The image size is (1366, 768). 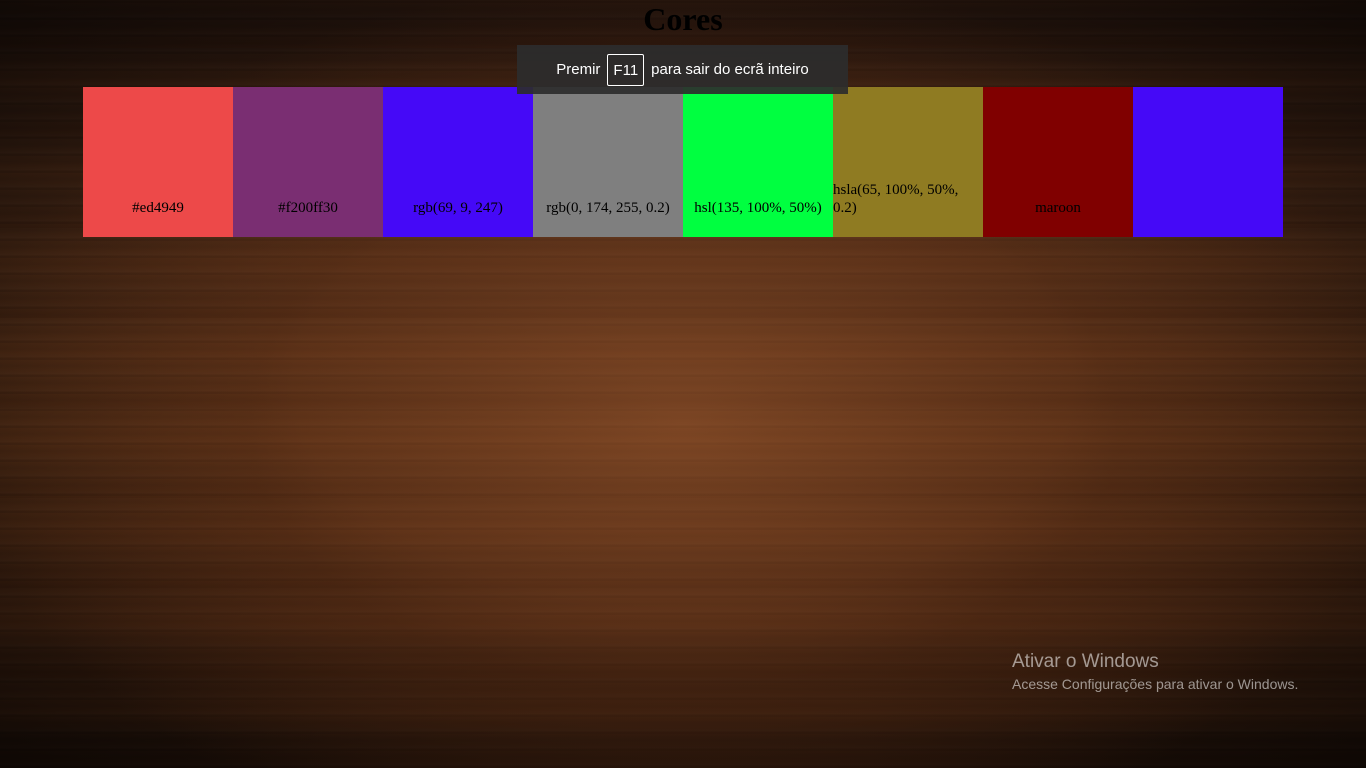 What do you see at coordinates (158, 162) in the screenshot?
I see `color-swatch: #ed4949` at bounding box center [158, 162].